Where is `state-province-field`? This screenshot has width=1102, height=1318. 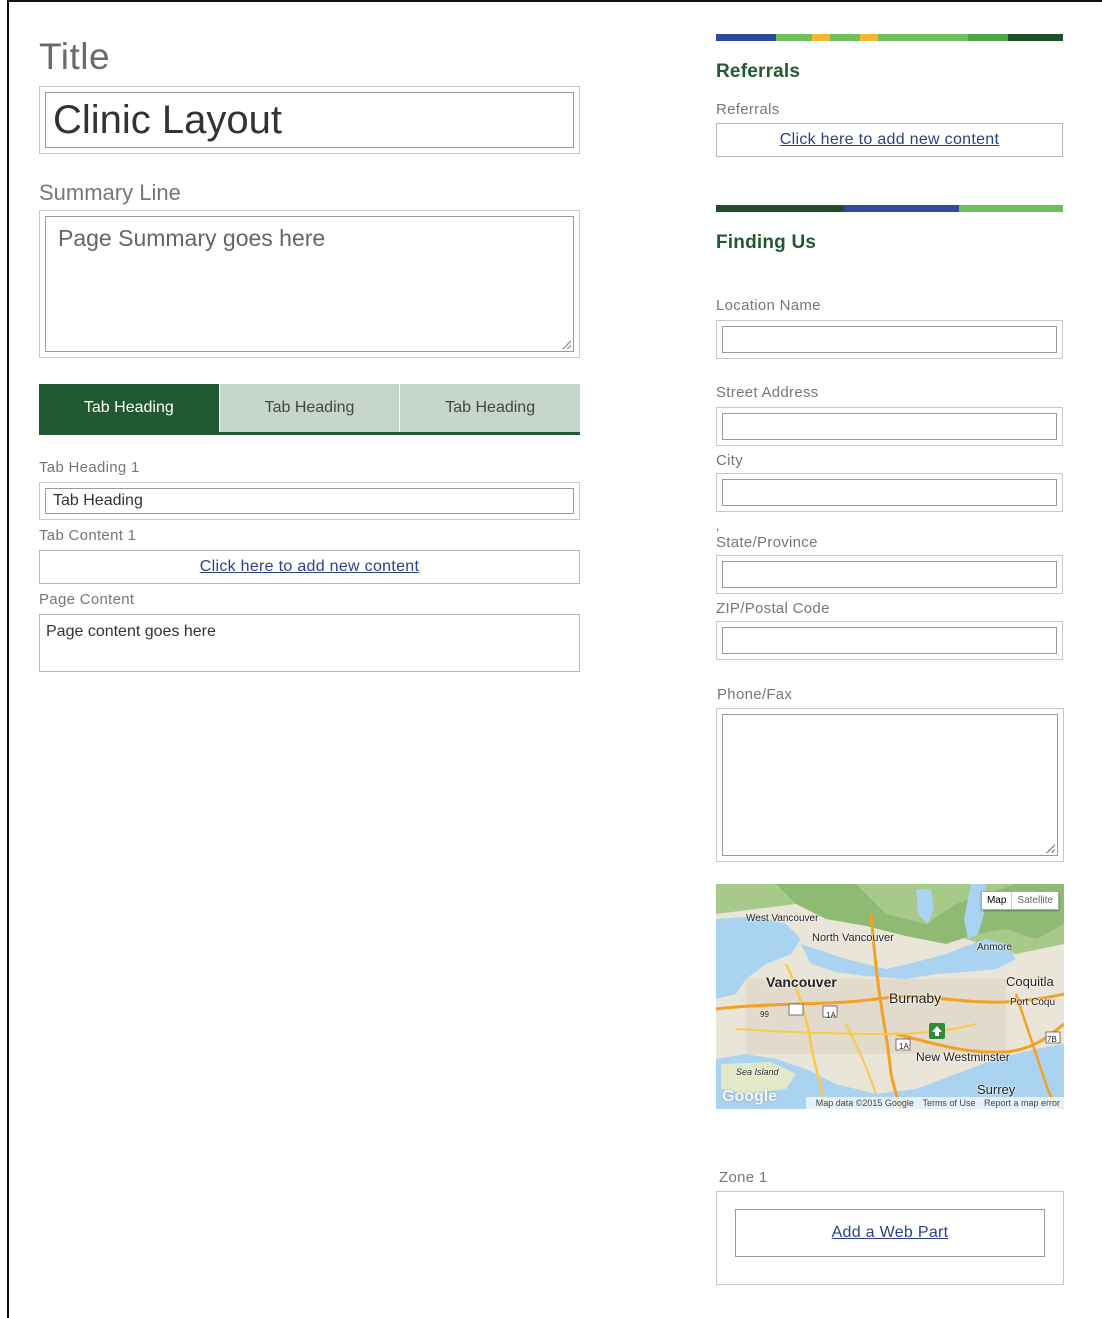 state-province-field is located at coordinates (889, 574).